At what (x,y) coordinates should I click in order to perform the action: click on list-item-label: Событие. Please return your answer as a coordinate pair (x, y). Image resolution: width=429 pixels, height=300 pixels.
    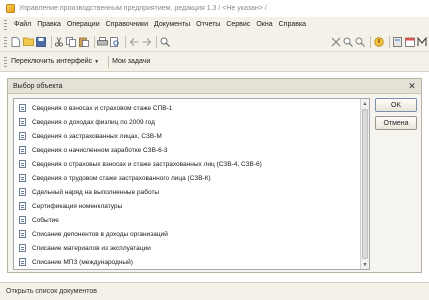
    Looking at the image, I should click on (45, 220).